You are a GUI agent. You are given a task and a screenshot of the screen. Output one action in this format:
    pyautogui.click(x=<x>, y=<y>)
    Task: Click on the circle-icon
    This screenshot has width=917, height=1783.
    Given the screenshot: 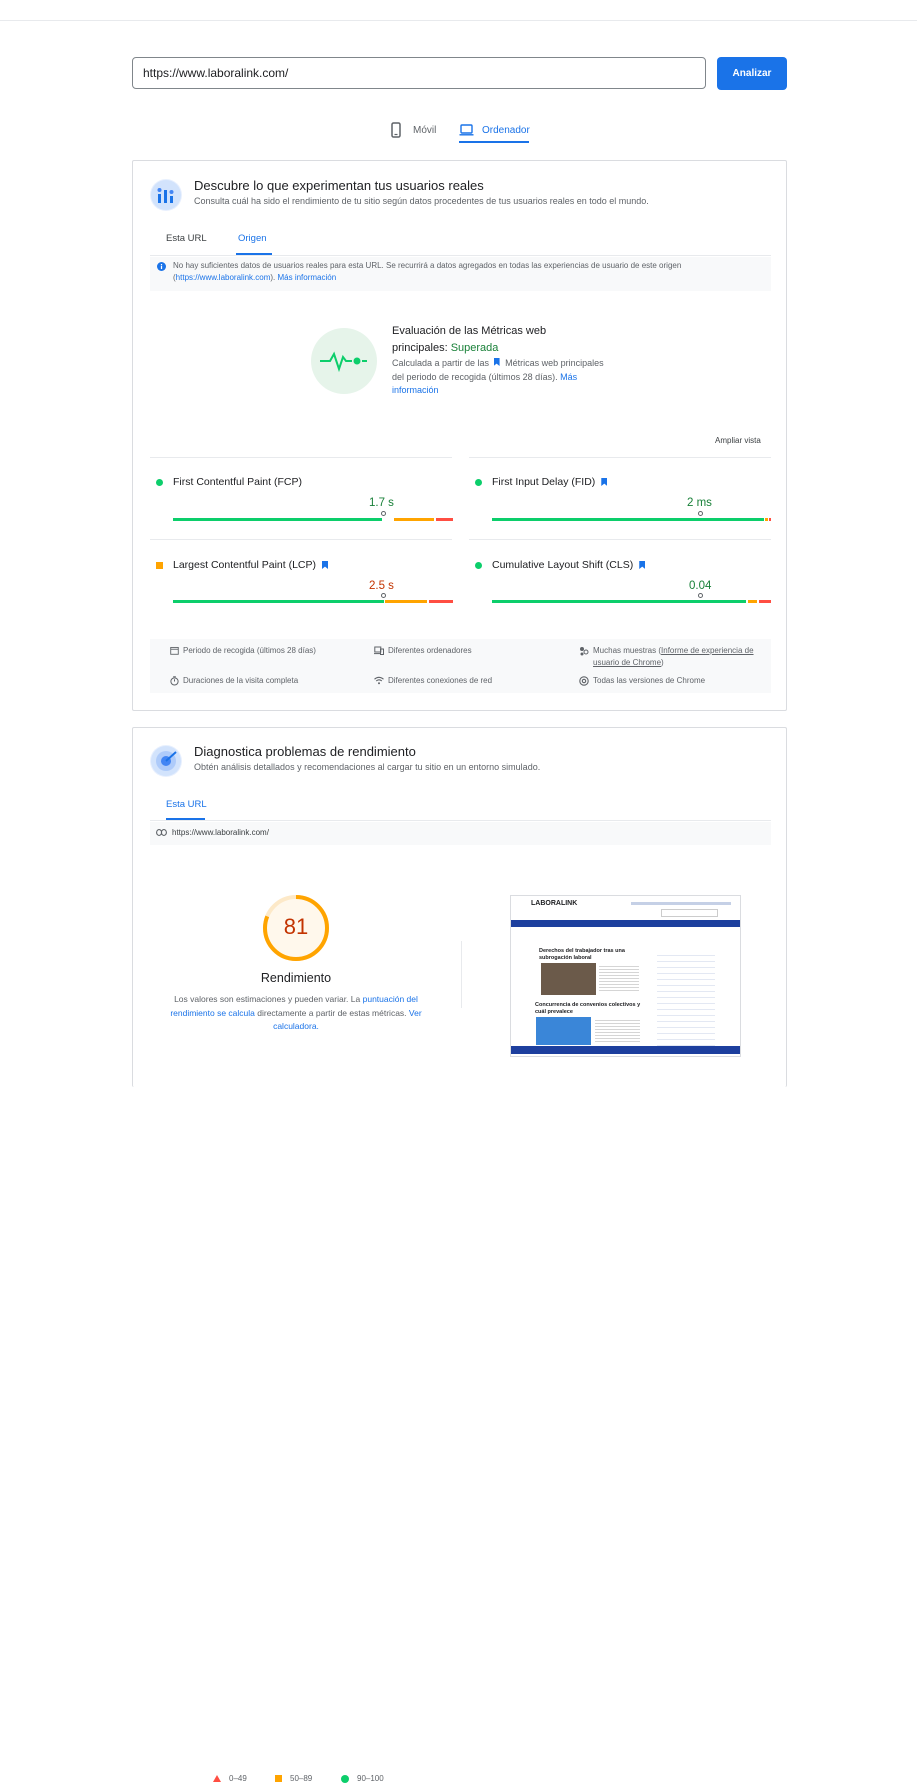 What is the action you would take?
    pyautogui.click(x=345, y=1778)
    